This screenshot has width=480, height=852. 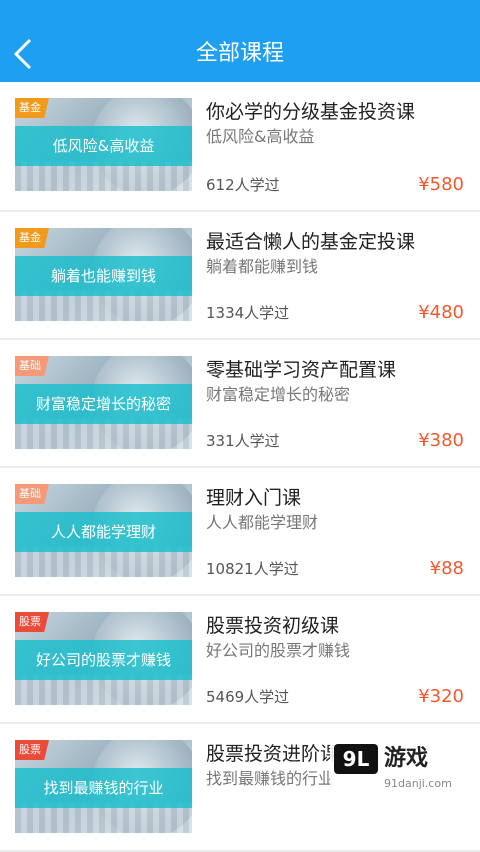 I want to click on course-title: 零基础学习资产配置课, so click(x=301, y=370).